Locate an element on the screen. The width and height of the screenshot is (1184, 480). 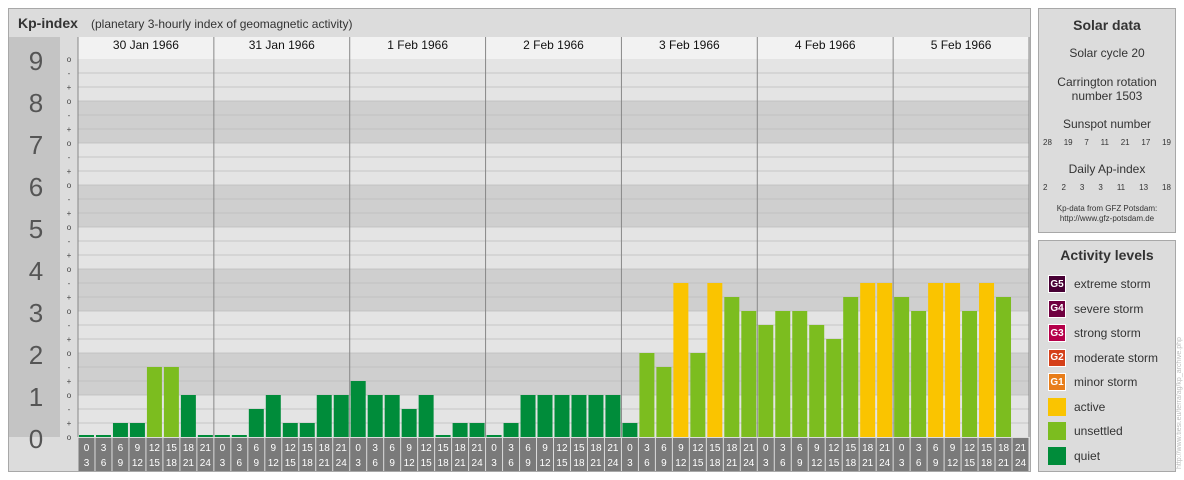
solar-data-title: Solar data is located at coordinates (1107, 25).